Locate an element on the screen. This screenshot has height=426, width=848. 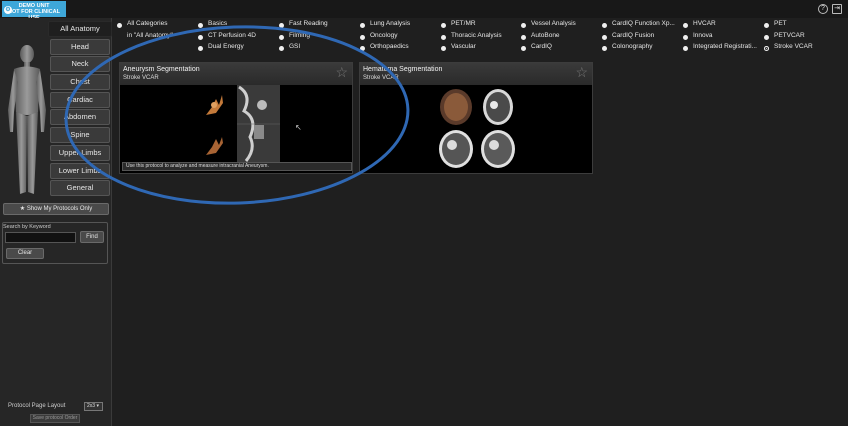
category-label: Stroke VCAR is located at coordinates (793, 46).